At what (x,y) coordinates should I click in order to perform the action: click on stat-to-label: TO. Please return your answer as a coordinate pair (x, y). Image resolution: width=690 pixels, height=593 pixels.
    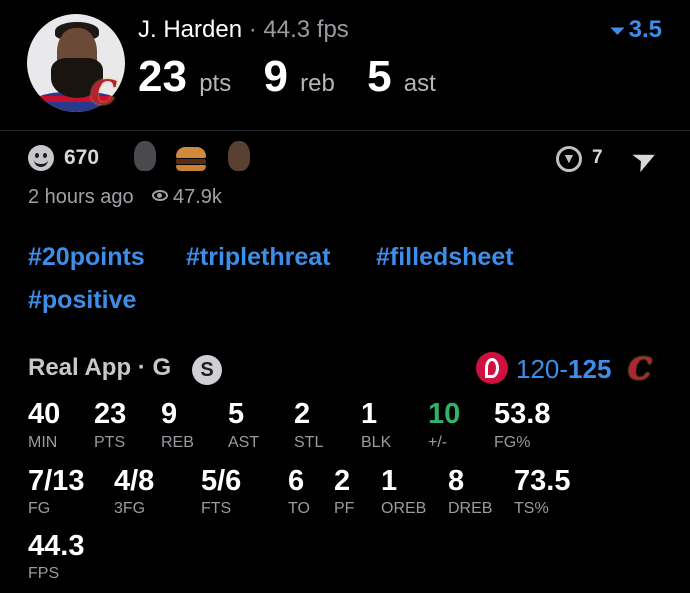
    Looking at the image, I should click on (299, 508).